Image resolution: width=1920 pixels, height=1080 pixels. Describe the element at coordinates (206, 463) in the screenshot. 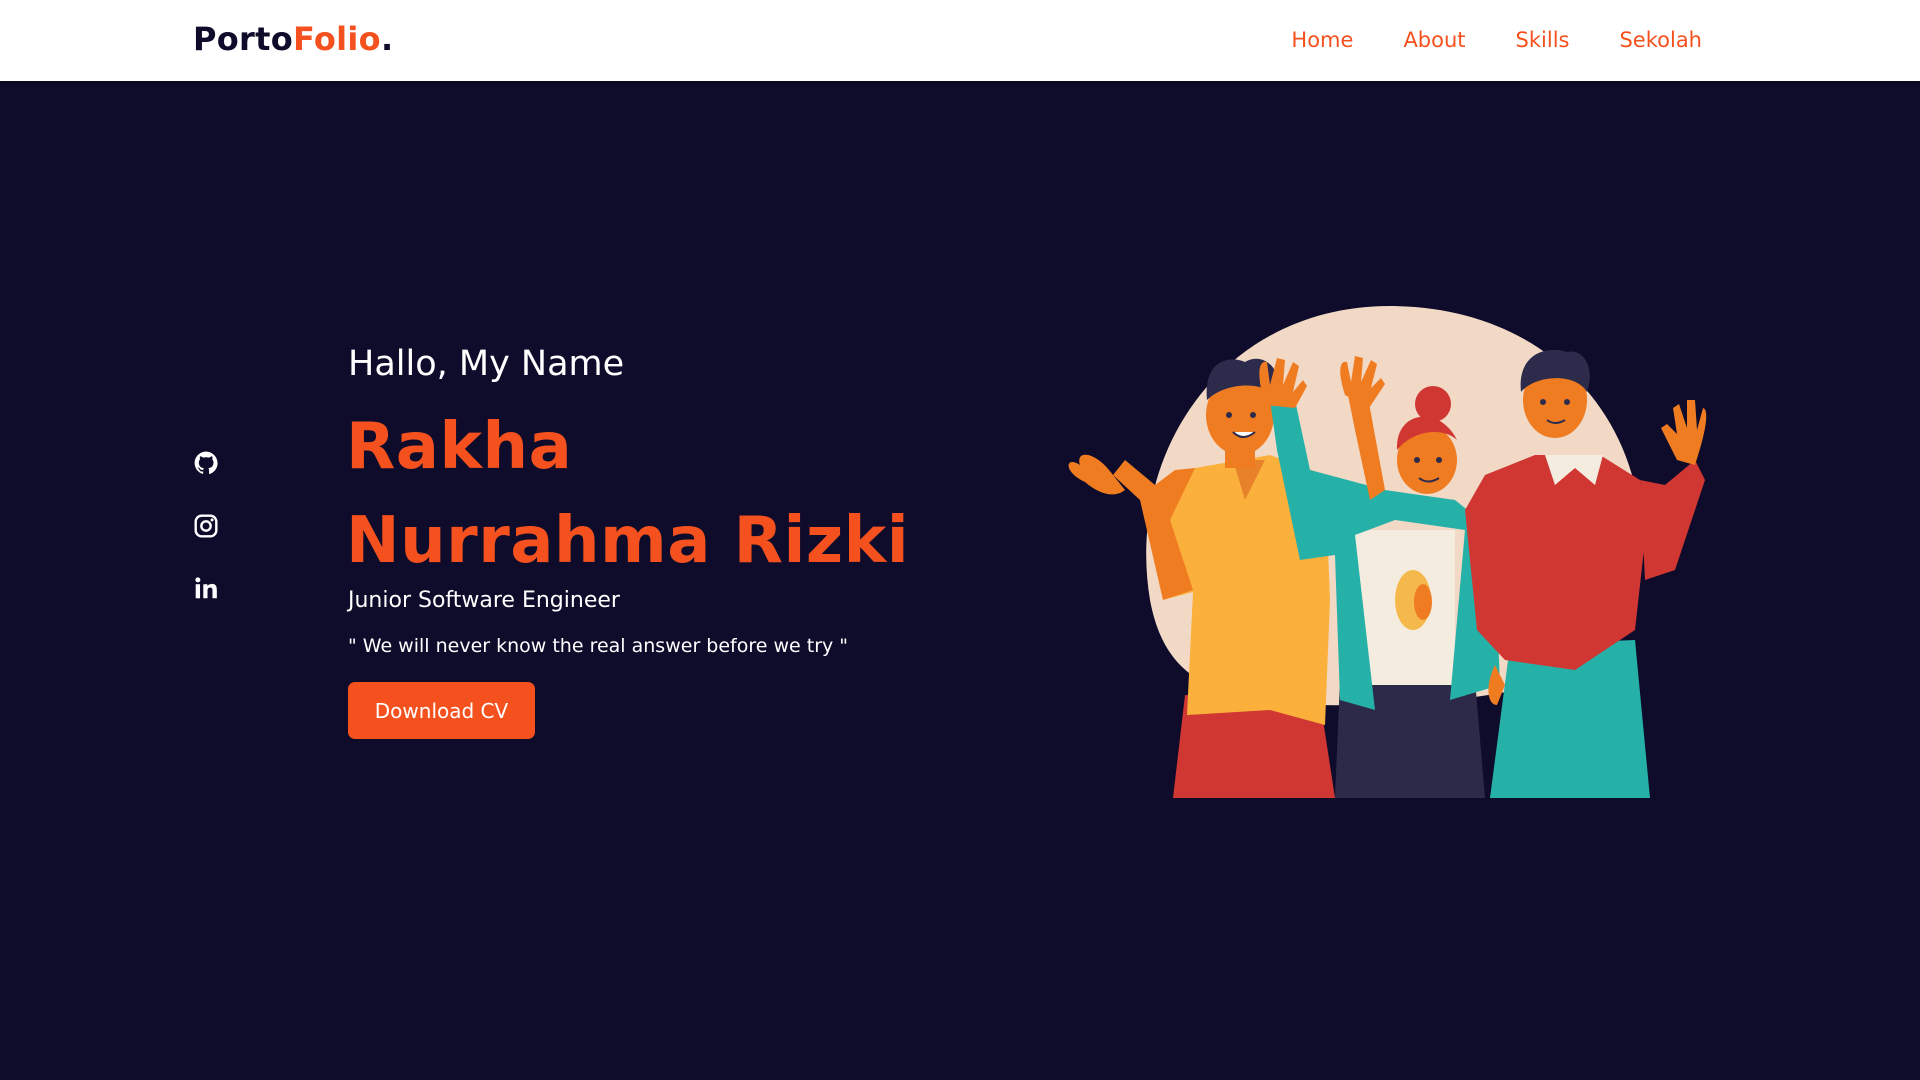

I see `github-icon` at that location.